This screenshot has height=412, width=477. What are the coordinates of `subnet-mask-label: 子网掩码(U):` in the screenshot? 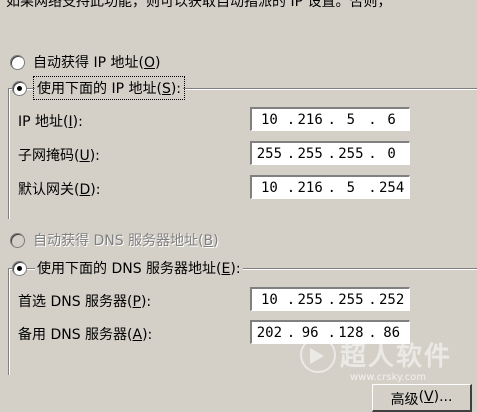 It's located at (59, 156).